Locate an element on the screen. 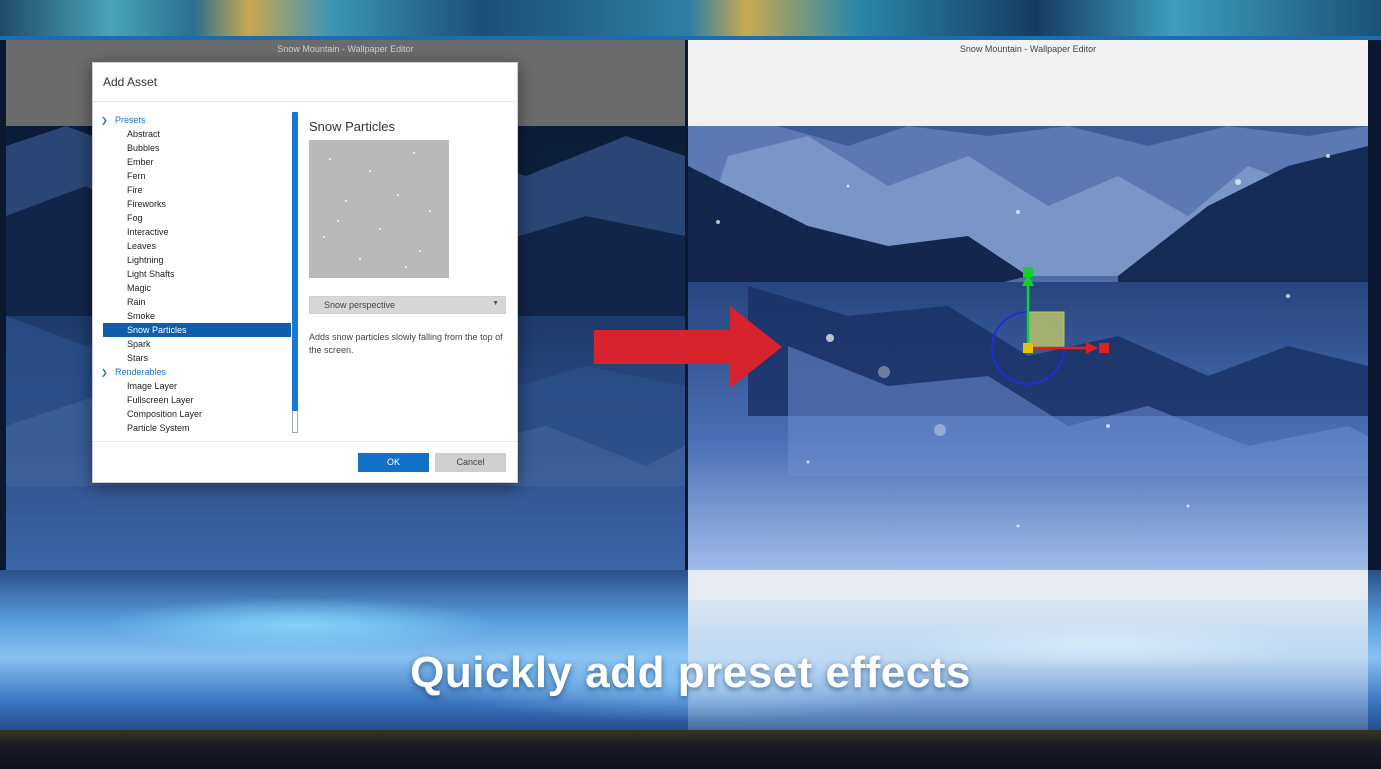 The width and height of the screenshot is (1381, 769). tree-item: Fullscreen Layer is located at coordinates (160, 400).